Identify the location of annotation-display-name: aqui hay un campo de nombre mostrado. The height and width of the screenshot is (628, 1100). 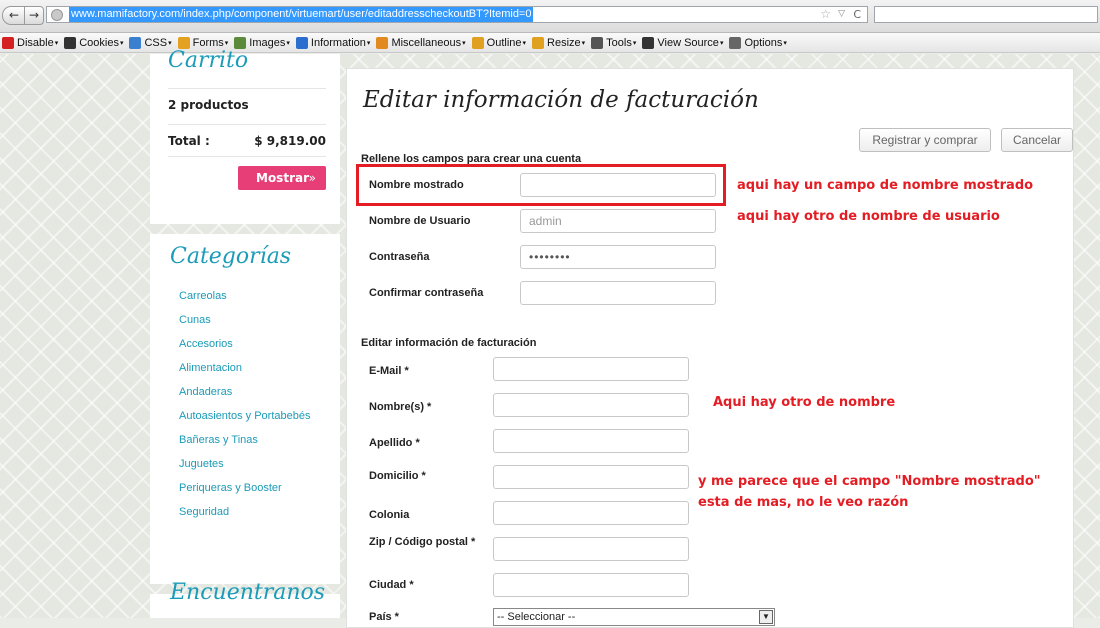
(885, 185).